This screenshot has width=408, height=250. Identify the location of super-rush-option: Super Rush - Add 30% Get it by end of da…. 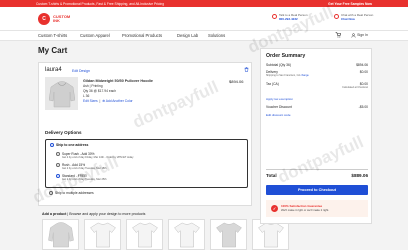
(94, 156).